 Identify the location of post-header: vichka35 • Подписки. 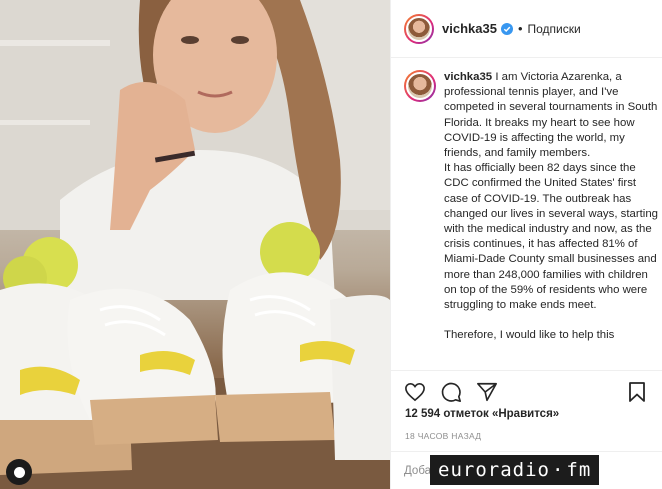
(526, 29).